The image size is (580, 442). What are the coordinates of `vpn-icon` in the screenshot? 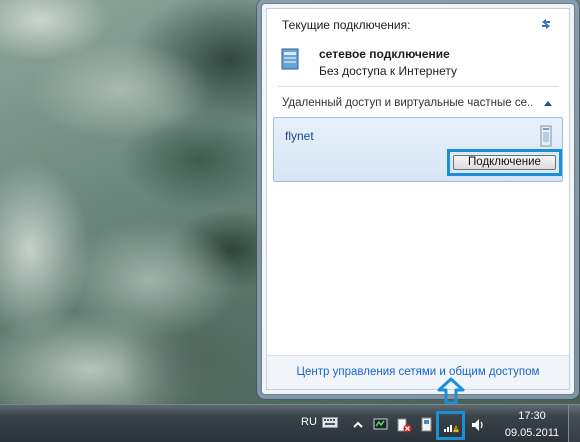 It's located at (546, 136).